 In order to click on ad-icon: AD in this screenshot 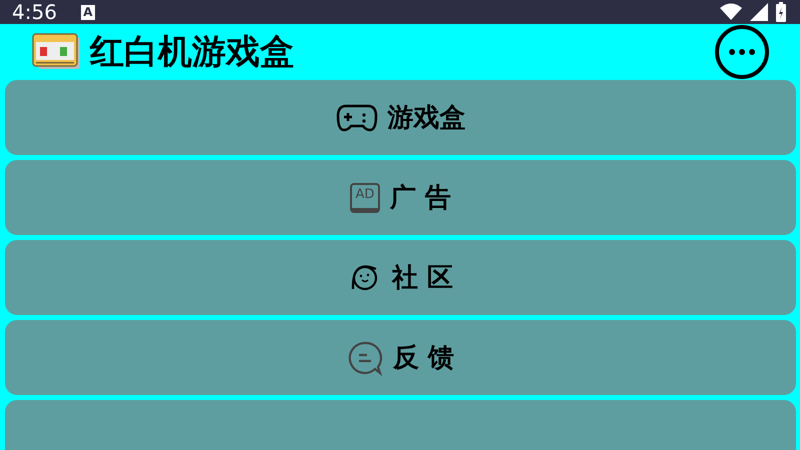, I will do `click(365, 197)`.